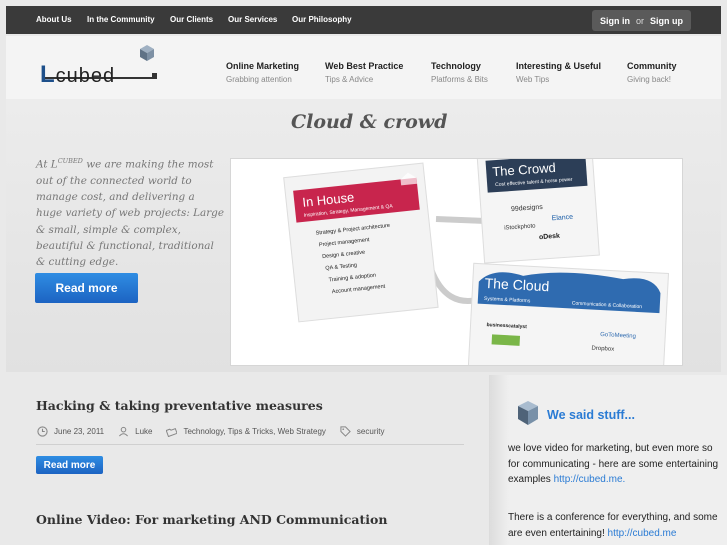  What do you see at coordinates (550, 237) in the screenshot?
I see `svg-text: oDesk` at bounding box center [550, 237].